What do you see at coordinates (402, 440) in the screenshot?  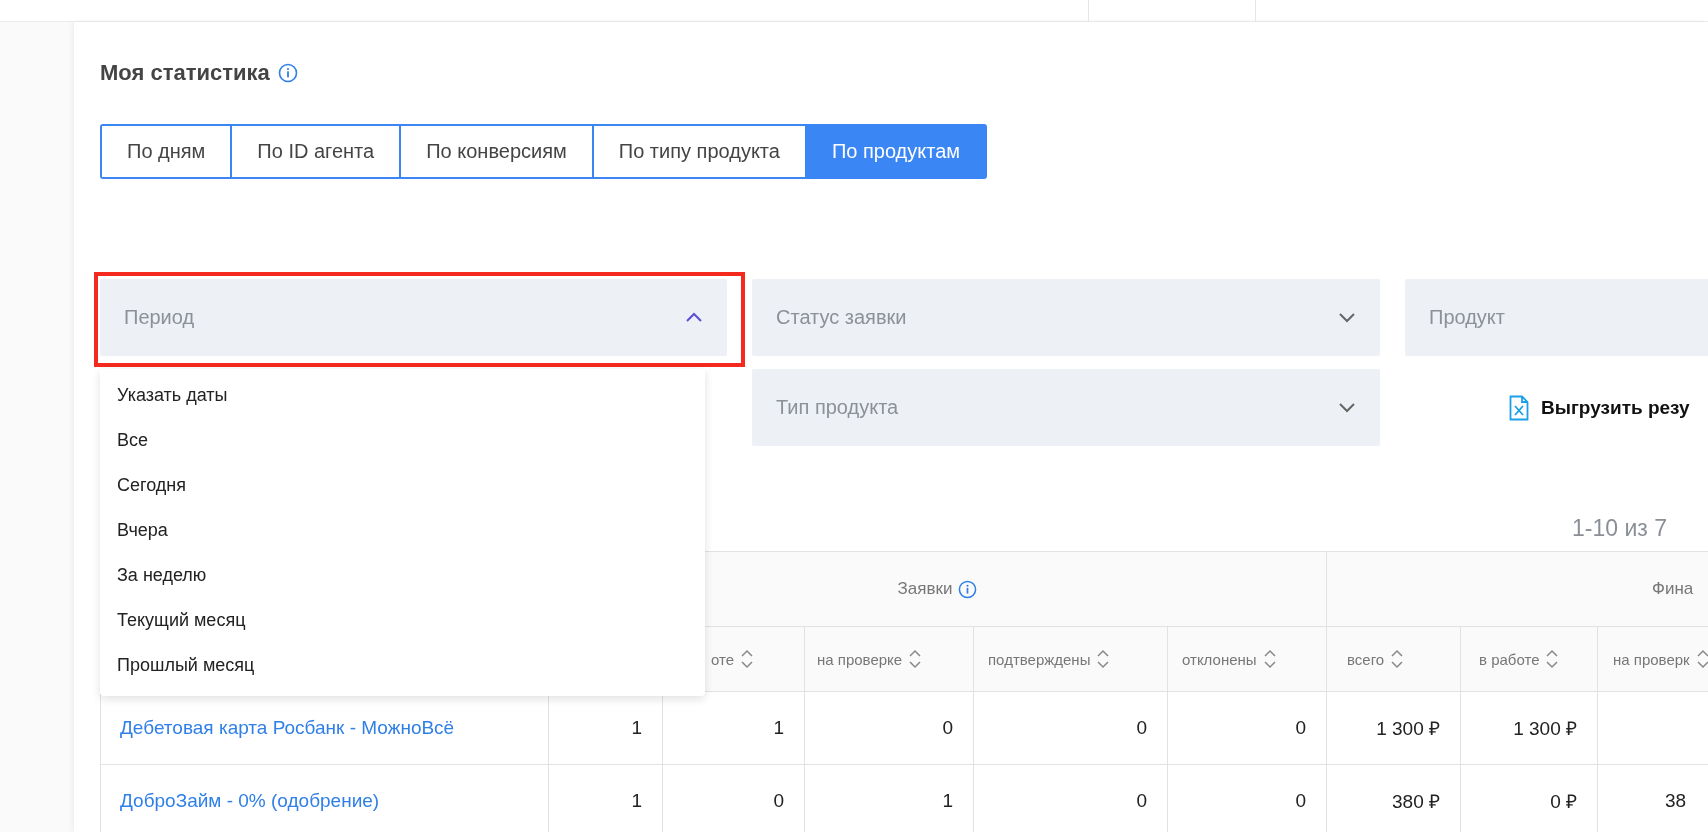 I see `menu-option: Все` at bounding box center [402, 440].